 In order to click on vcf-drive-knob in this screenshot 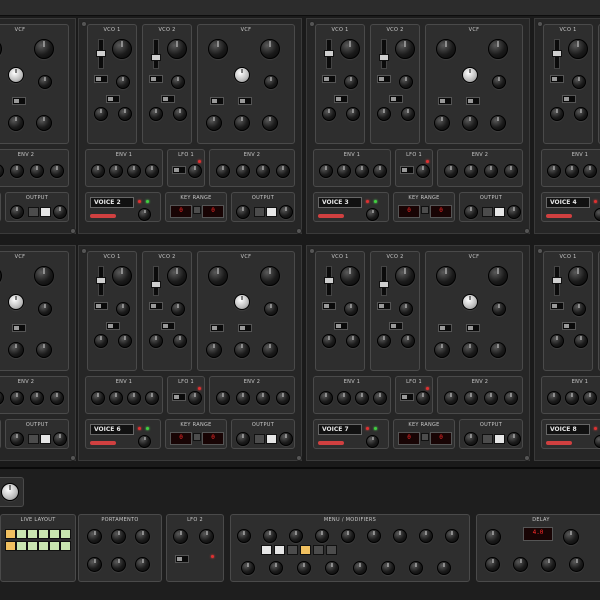, I will do `click(16, 302)`.